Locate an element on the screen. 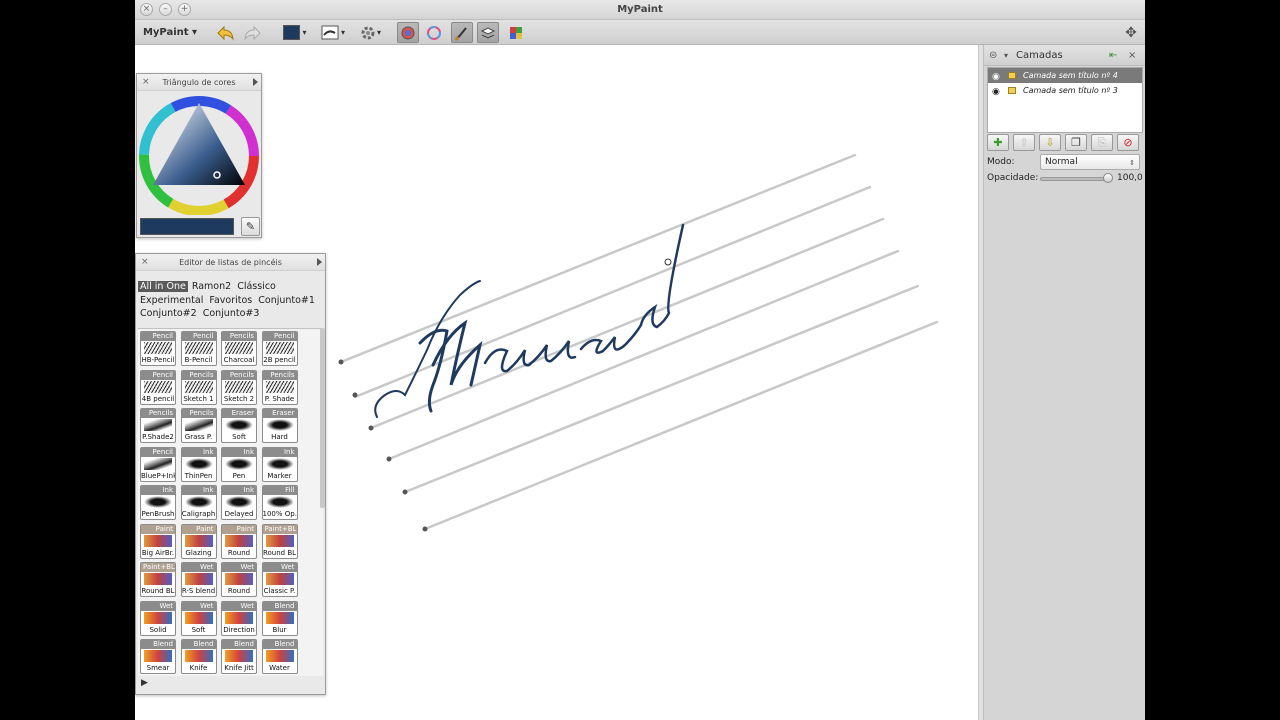  move-layer-up-button: ⇧ is located at coordinates (1024, 142).